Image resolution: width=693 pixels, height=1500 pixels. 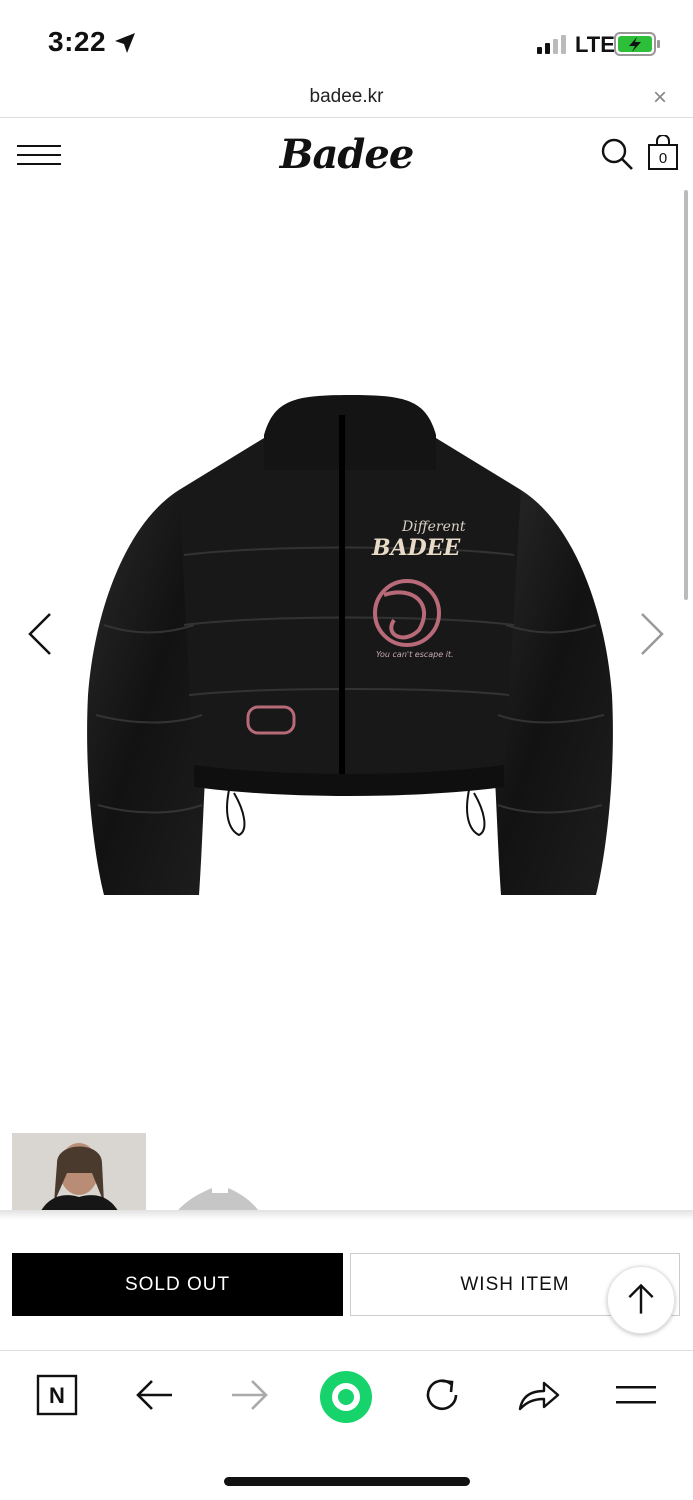 What do you see at coordinates (416, 548) in the screenshot?
I see `patch-big-text: BADEE` at bounding box center [416, 548].